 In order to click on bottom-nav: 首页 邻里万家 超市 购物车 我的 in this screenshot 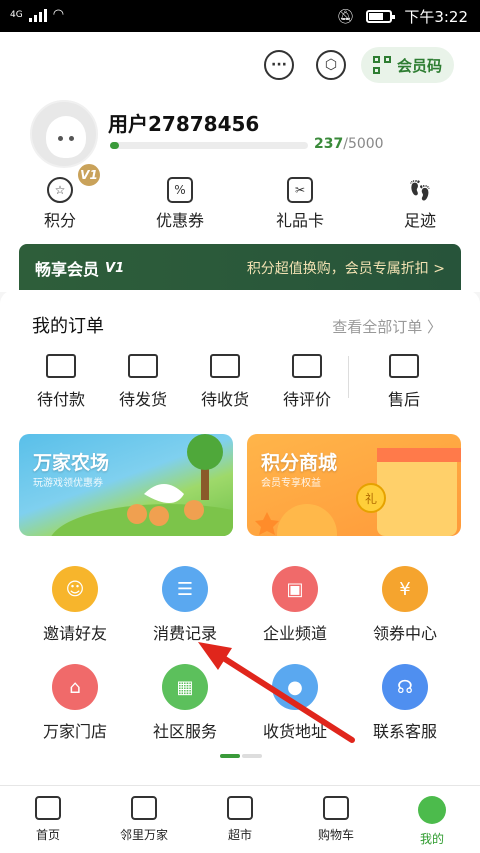, I will do `click(240, 819)`.